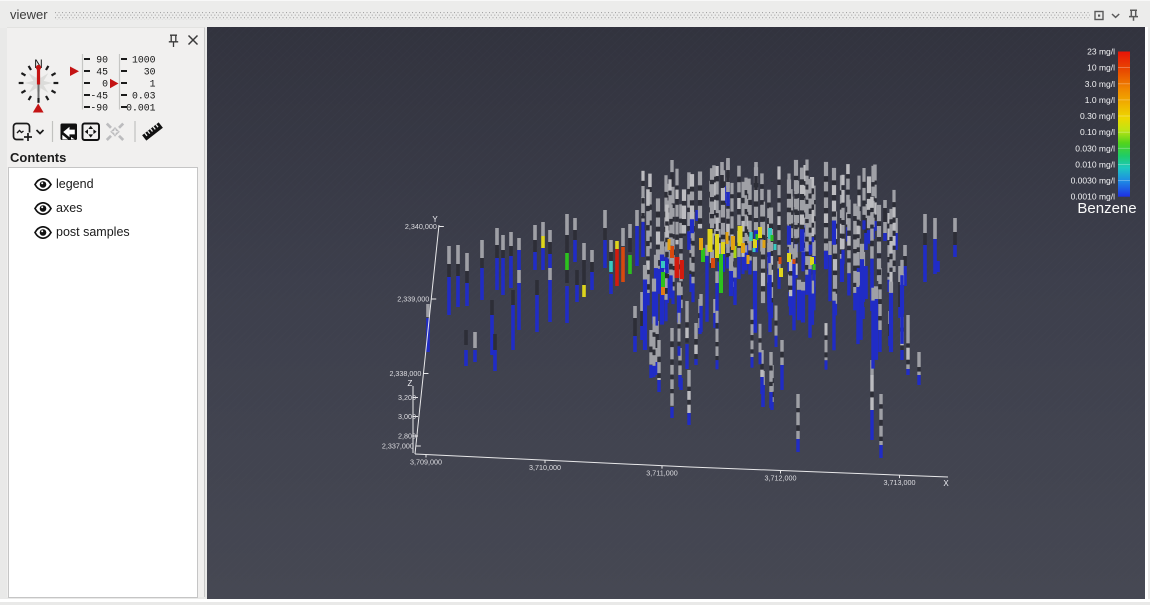  Describe the element at coordinates (435, 219) in the screenshot. I see `svg-text: Y` at that location.